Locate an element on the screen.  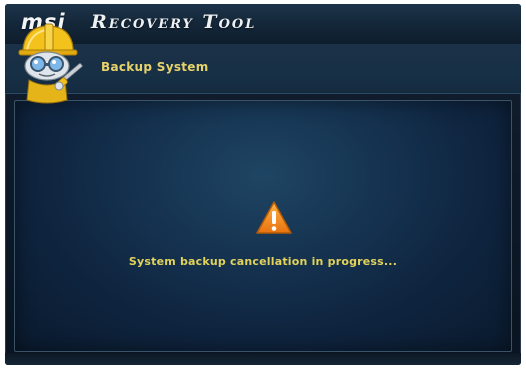
warning-icon is located at coordinates (274, 217).